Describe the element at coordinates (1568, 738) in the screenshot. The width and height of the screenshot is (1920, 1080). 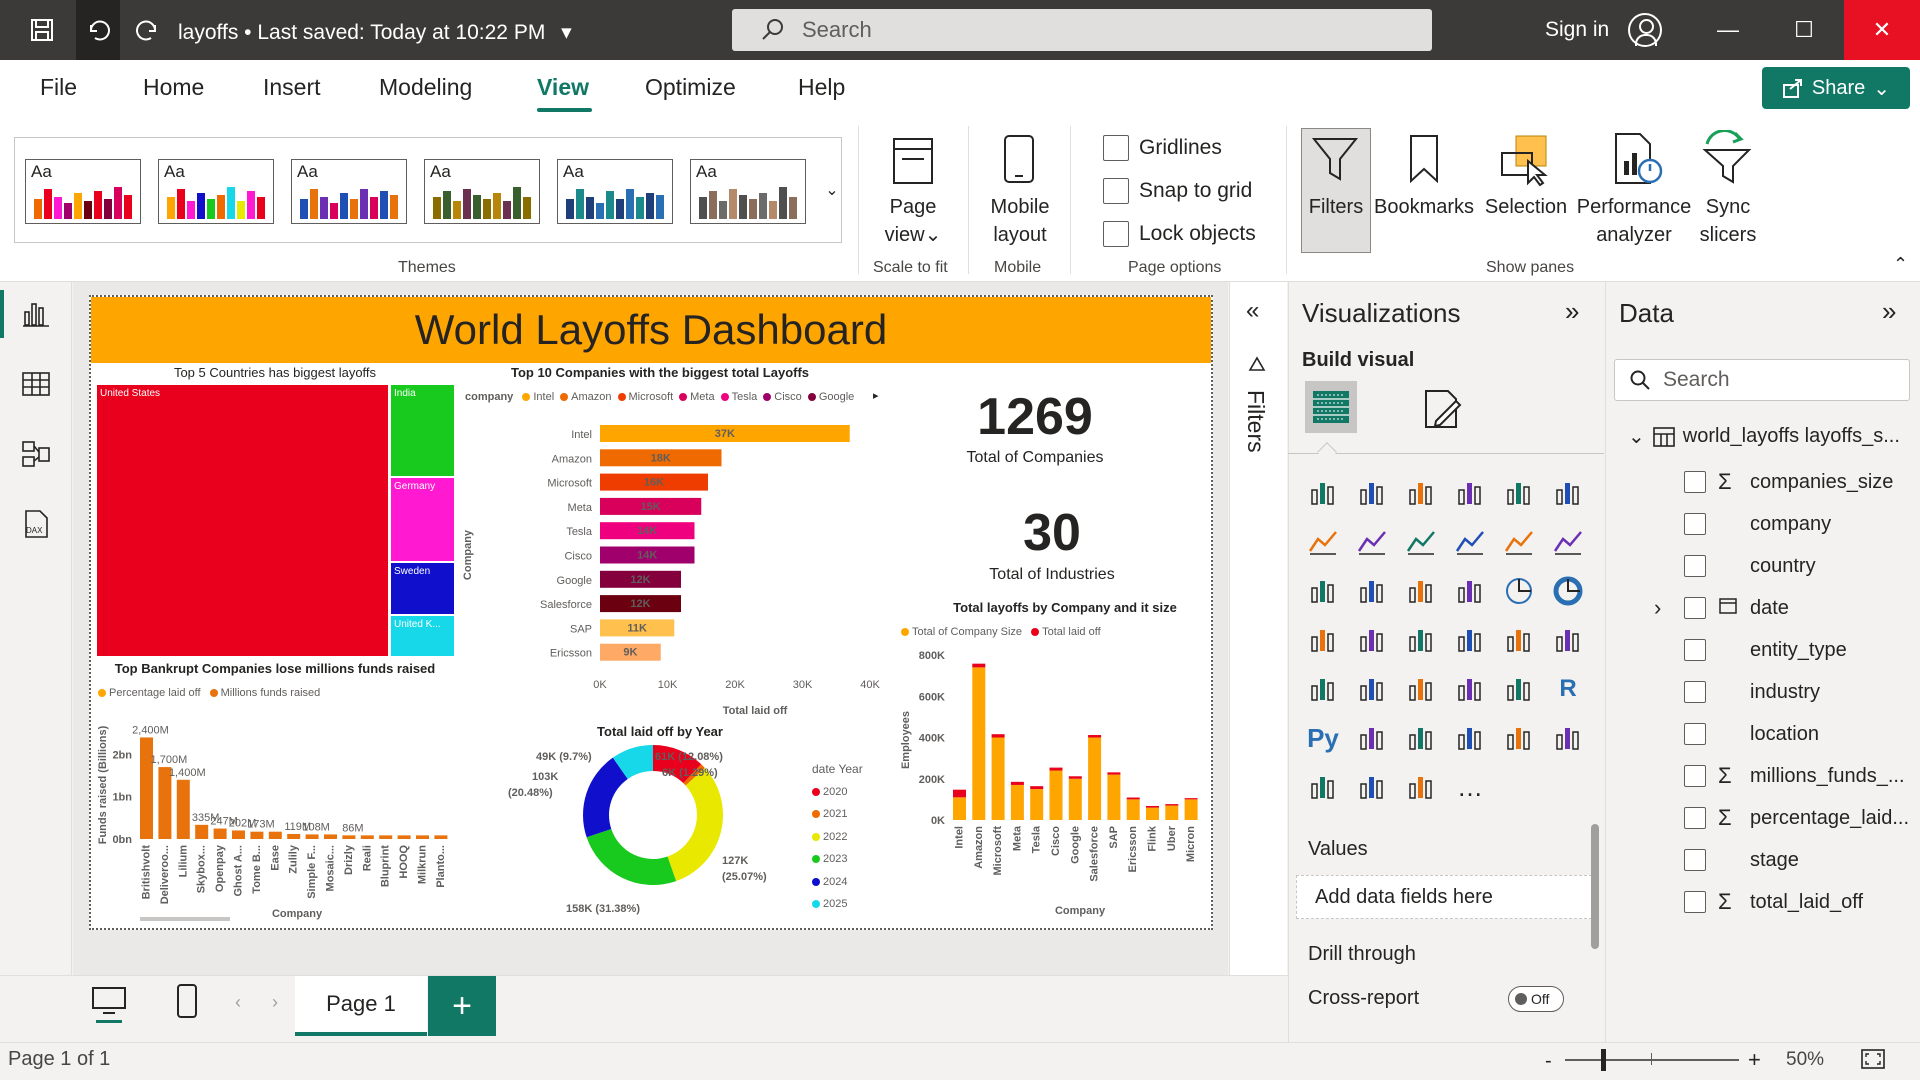
I see `metrics-icon` at that location.